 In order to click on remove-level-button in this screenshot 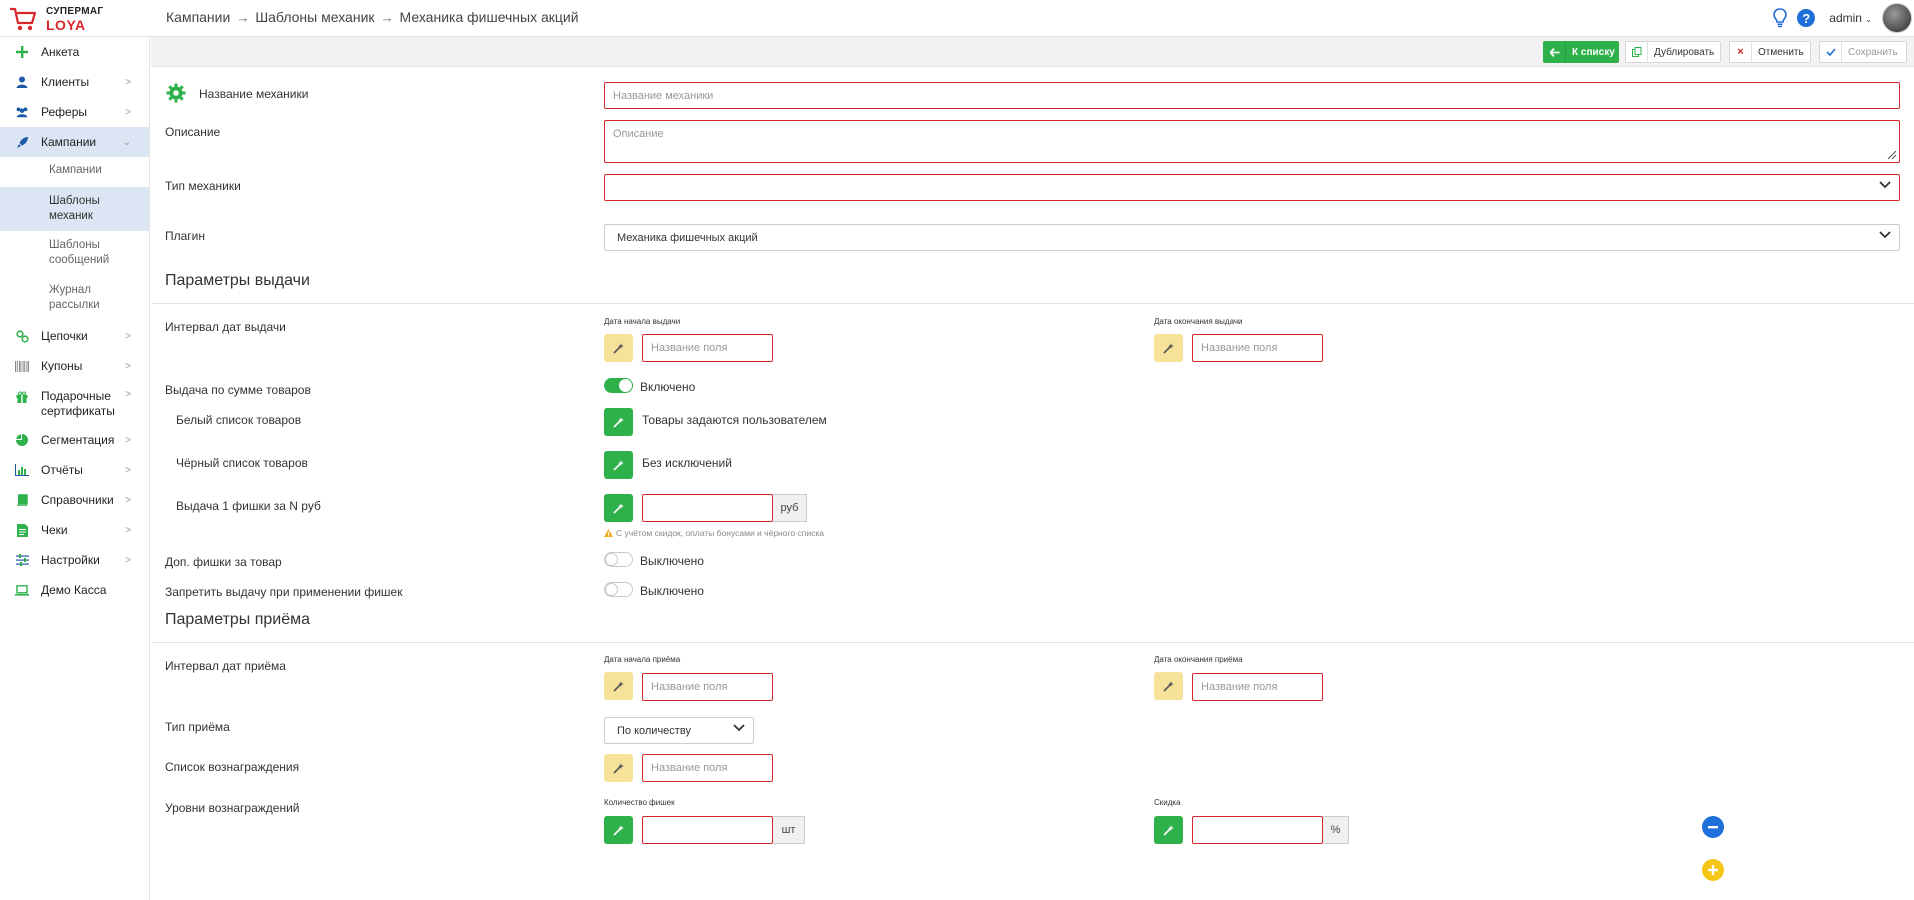, I will do `click(1713, 827)`.